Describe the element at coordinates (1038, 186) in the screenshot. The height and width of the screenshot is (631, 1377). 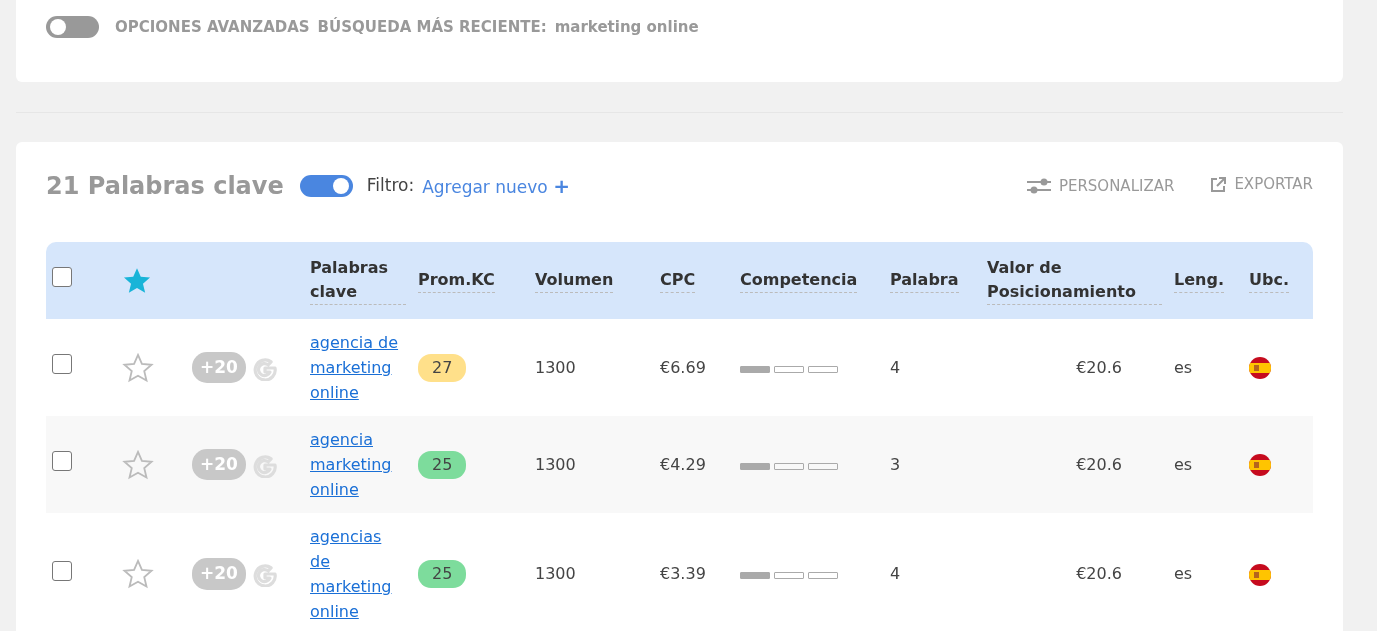
I see `sliders-icon` at that location.